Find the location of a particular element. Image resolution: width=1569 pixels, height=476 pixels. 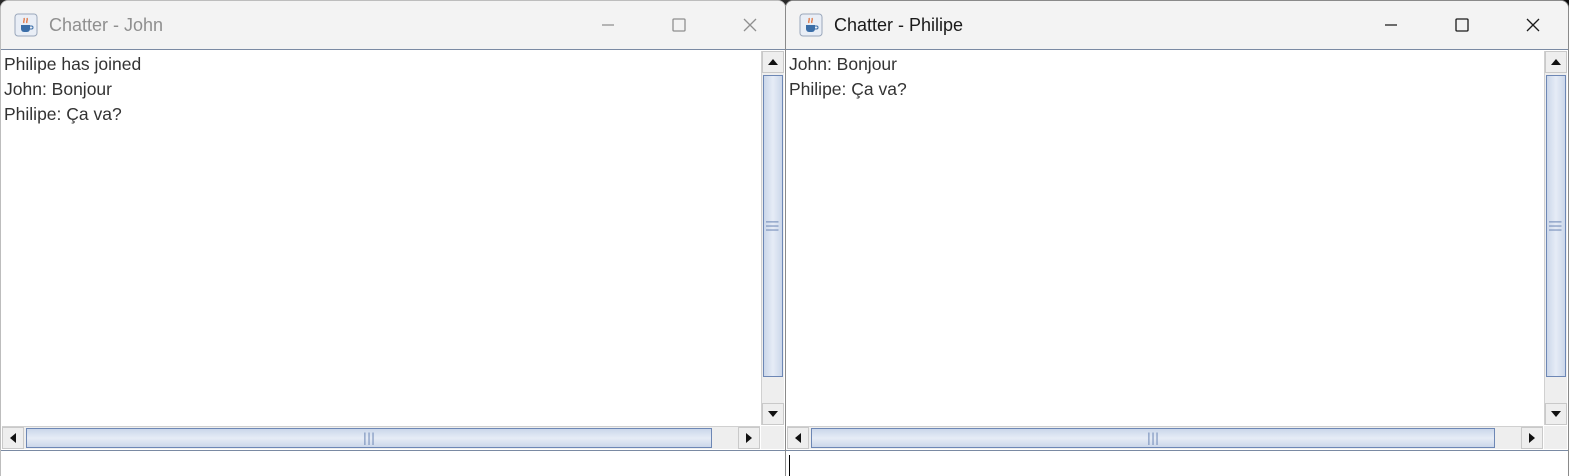

titlebar: Chatter - Philipe is located at coordinates (1177, 25).